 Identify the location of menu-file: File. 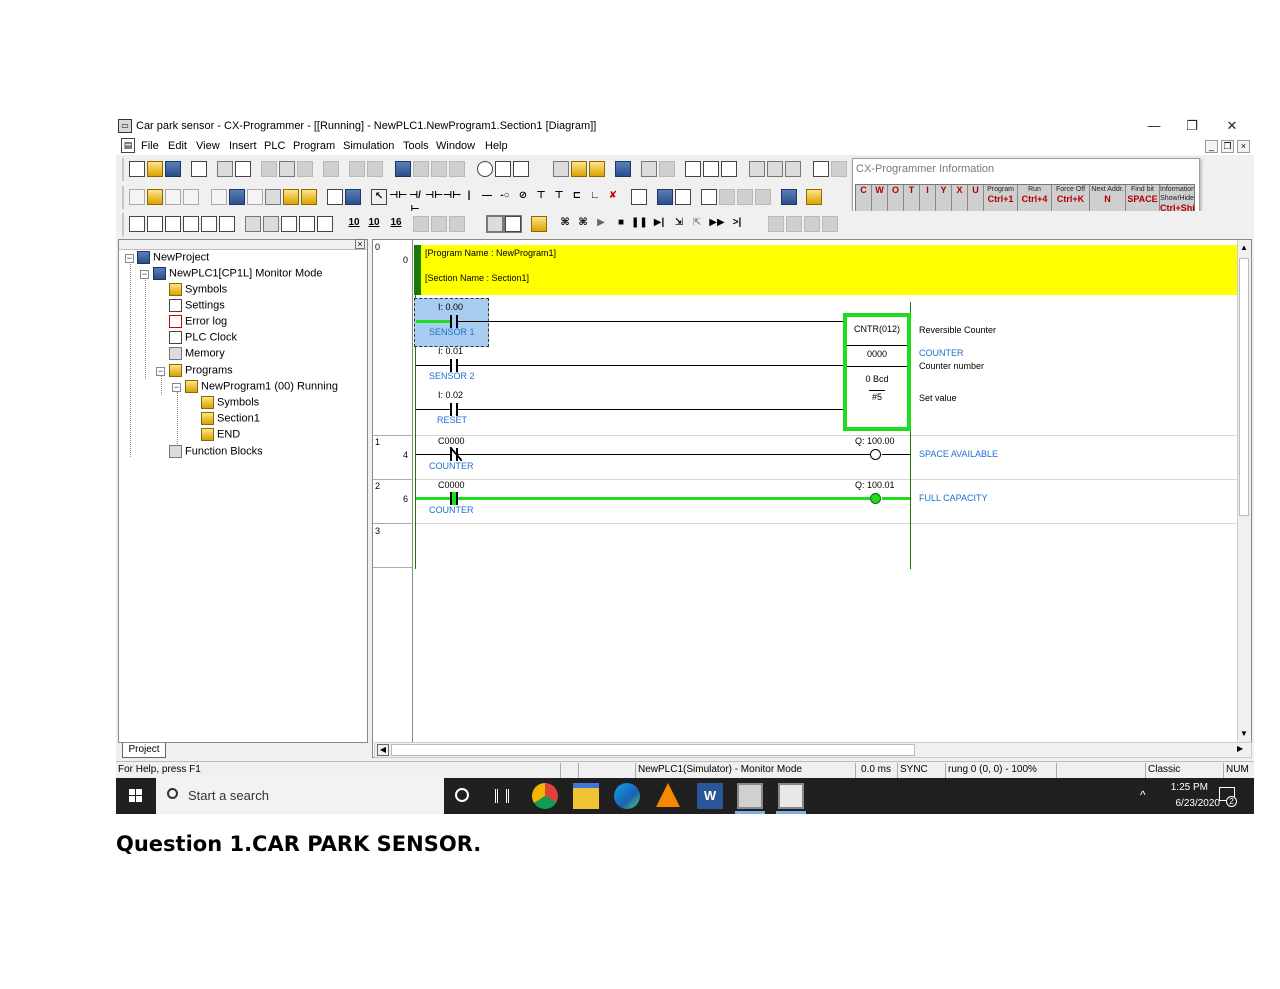
(150, 146).